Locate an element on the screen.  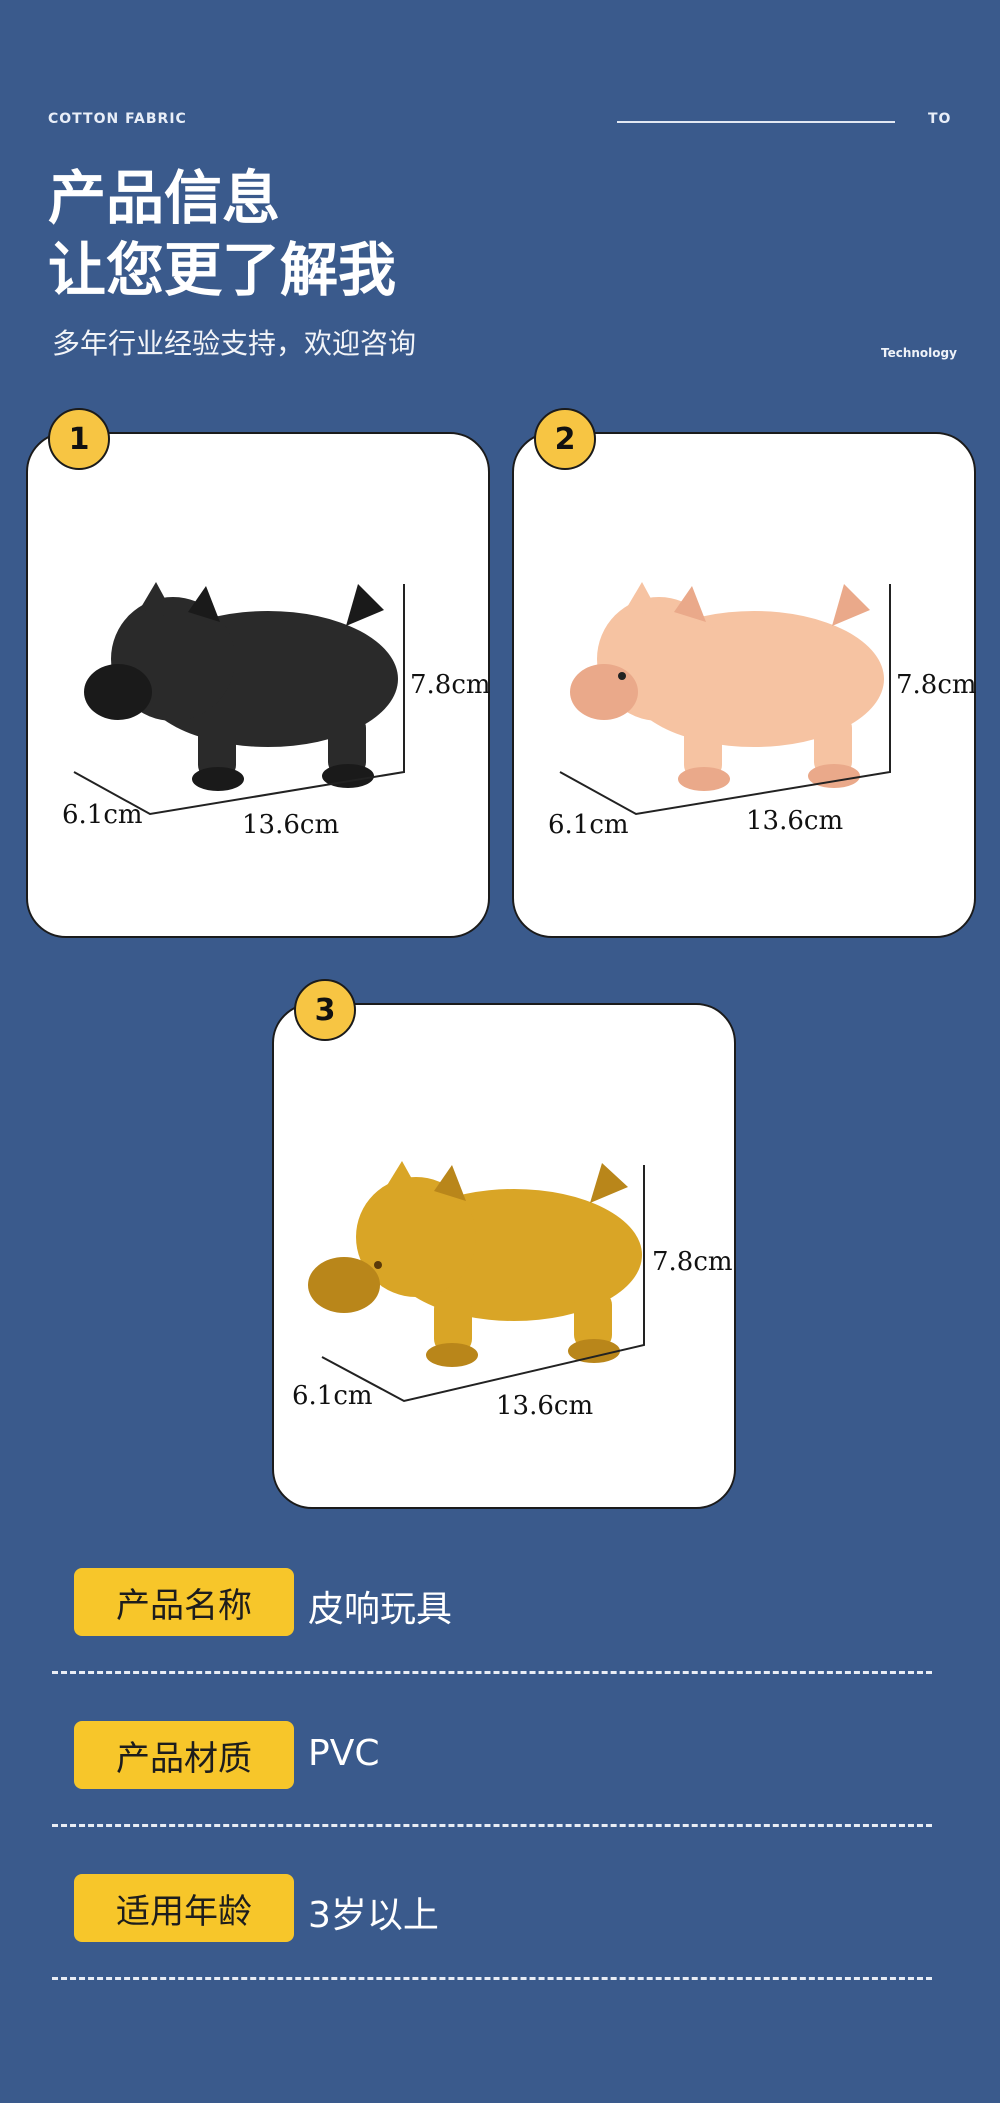
cotton-fabric-label: COTTON FABRIC is located at coordinates (117, 119).